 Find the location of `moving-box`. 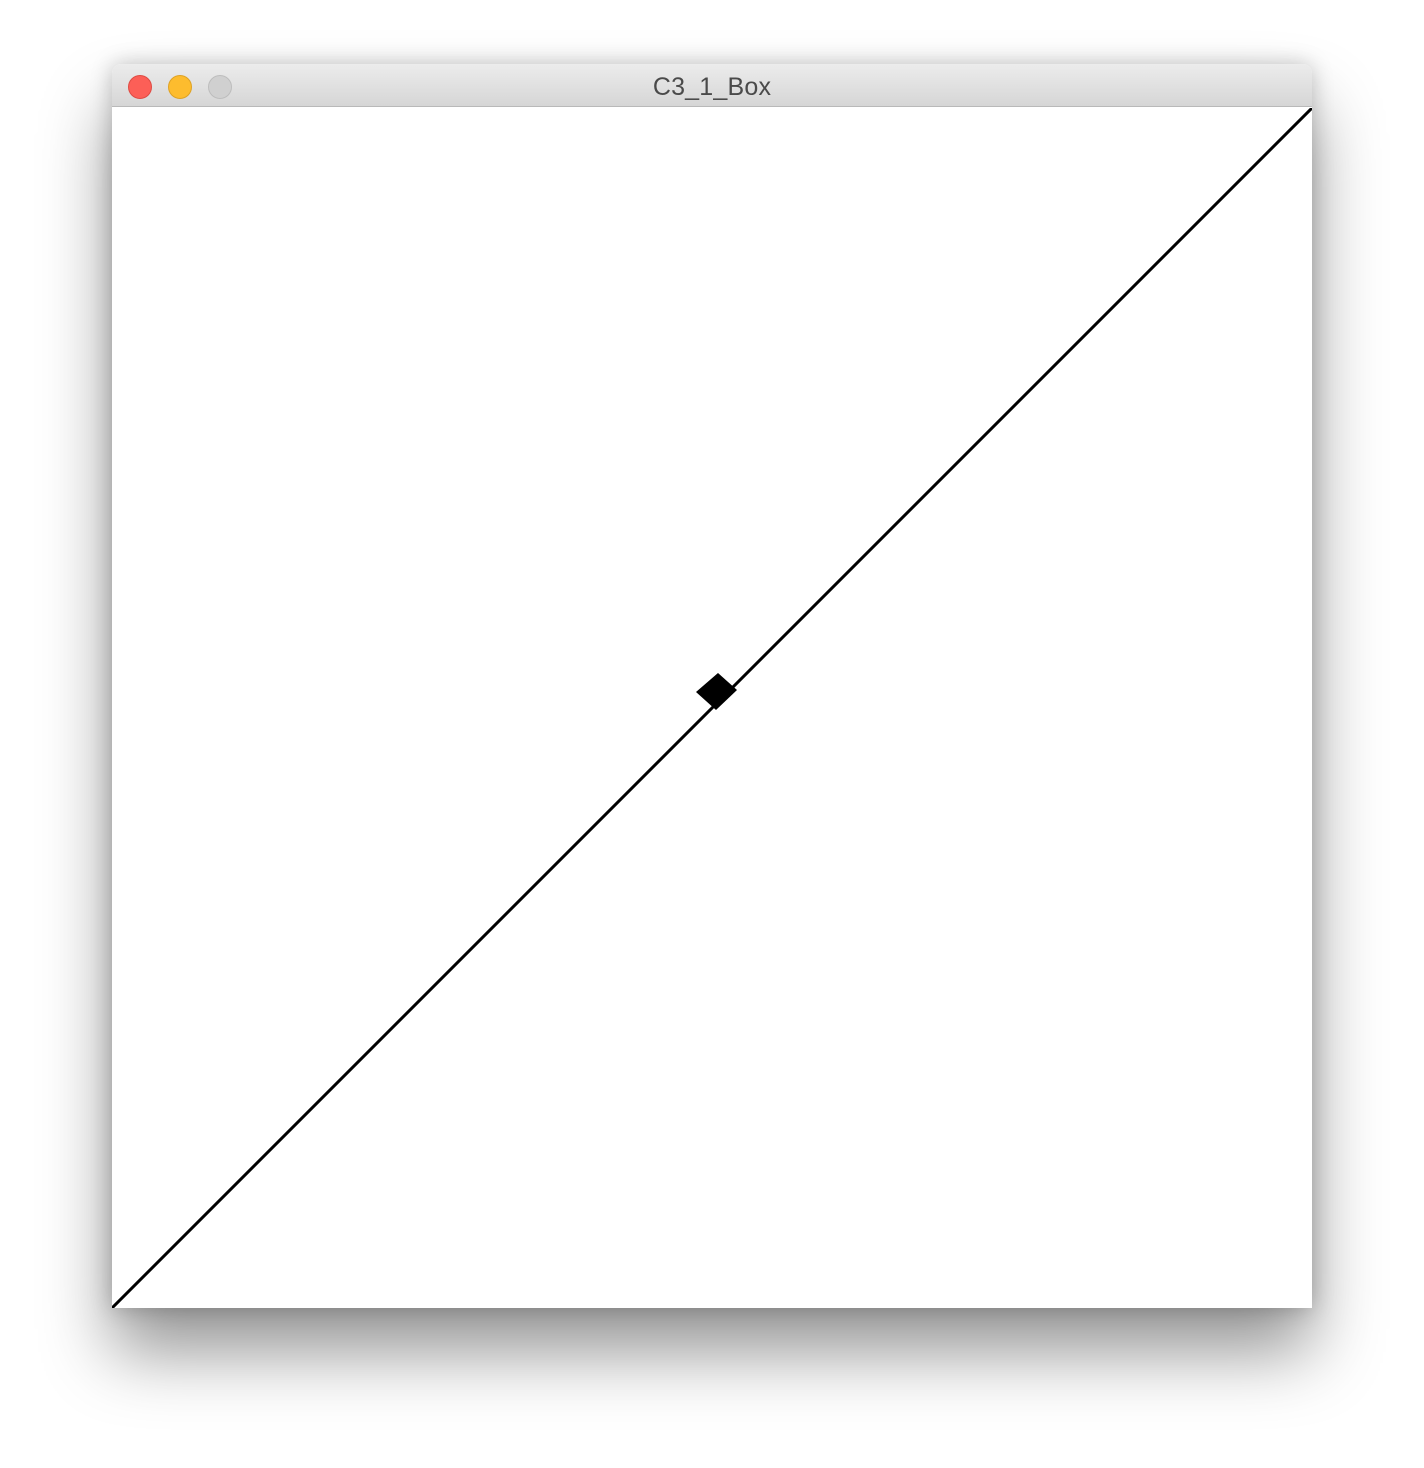

moving-box is located at coordinates (716, 691).